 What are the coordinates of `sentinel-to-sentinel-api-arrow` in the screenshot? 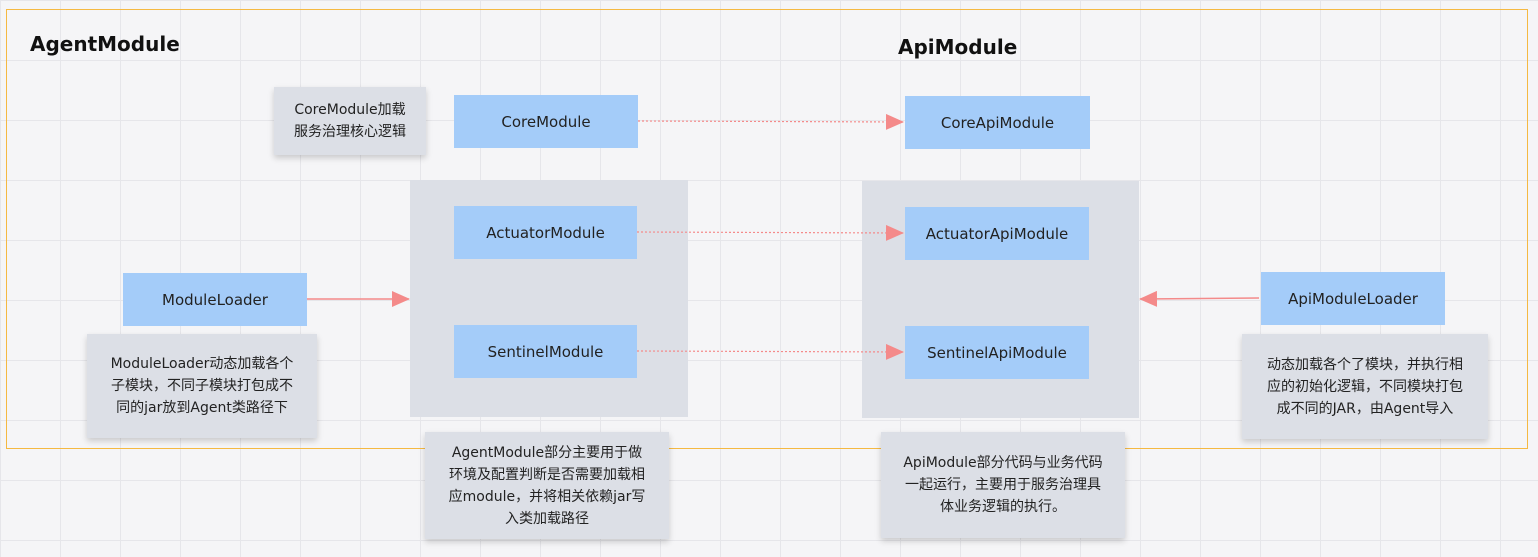 It's located at (770, 351).